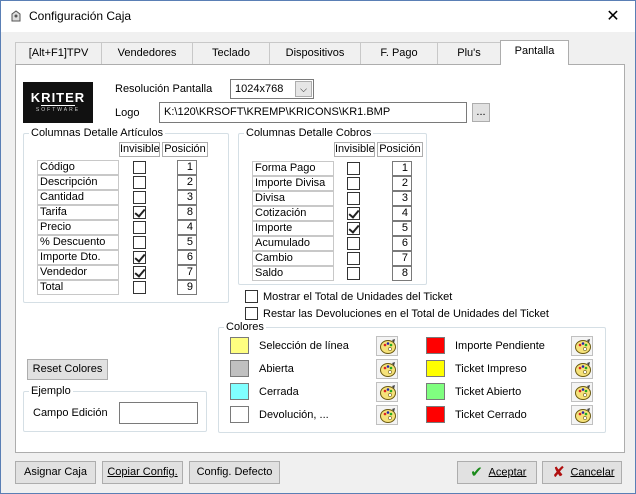 The width and height of the screenshot is (636, 494). Describe the element at coordinates (313, 112) in the screenshot. I see `logo-path-input: K:\120\KRSOFT\KREMP\KRICONS\KR1.BMP` at that location.